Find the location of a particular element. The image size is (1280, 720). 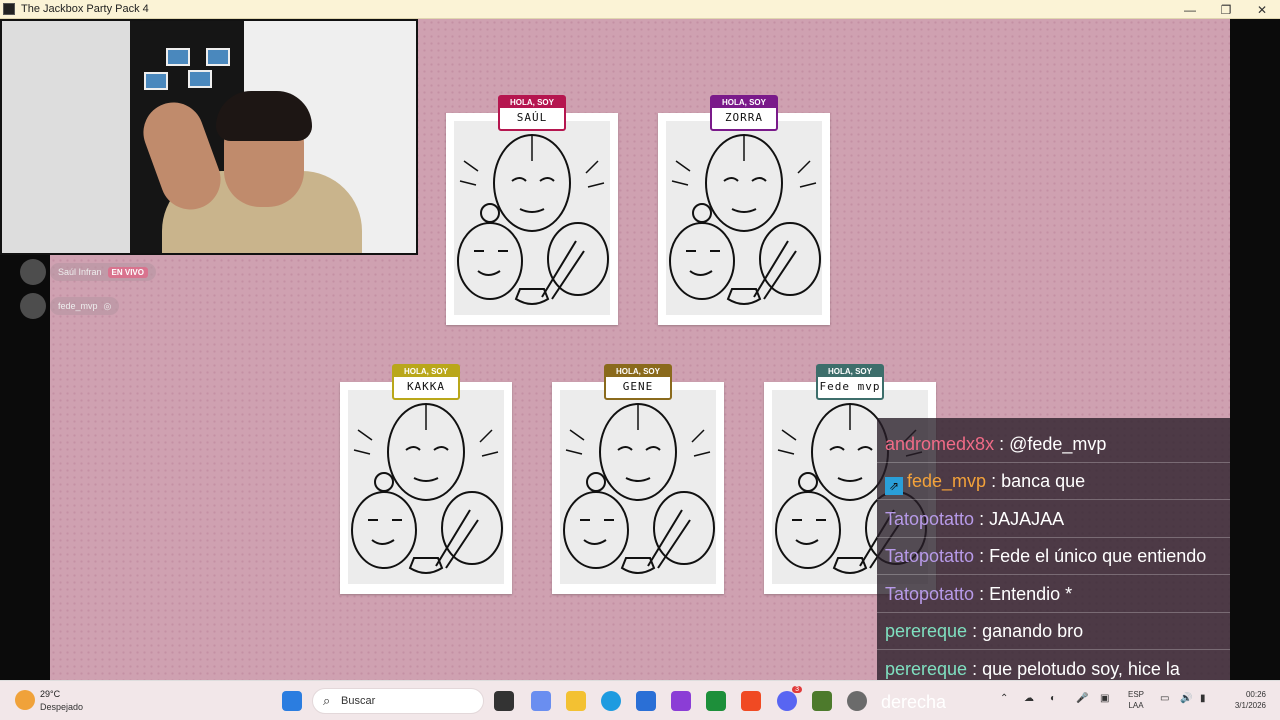

name-tag: HOLA, SOY GENE is located at coordinates (638, 382).